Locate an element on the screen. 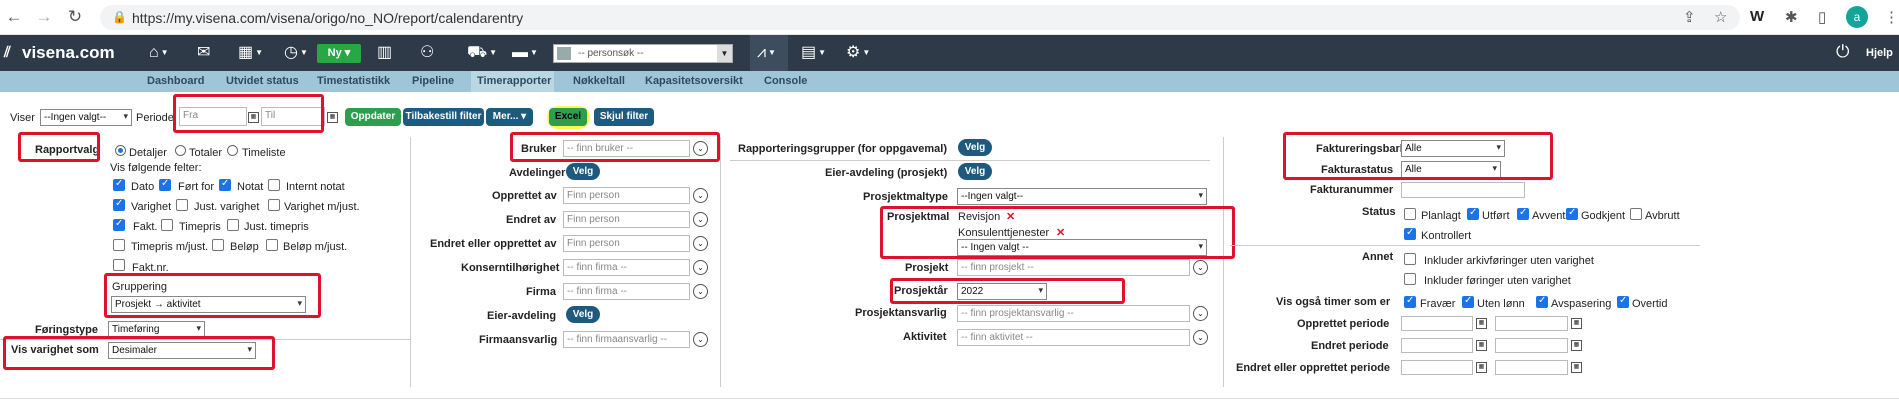  endret-eller-opprettet-periode-to is located at coordinates (1531, 367).